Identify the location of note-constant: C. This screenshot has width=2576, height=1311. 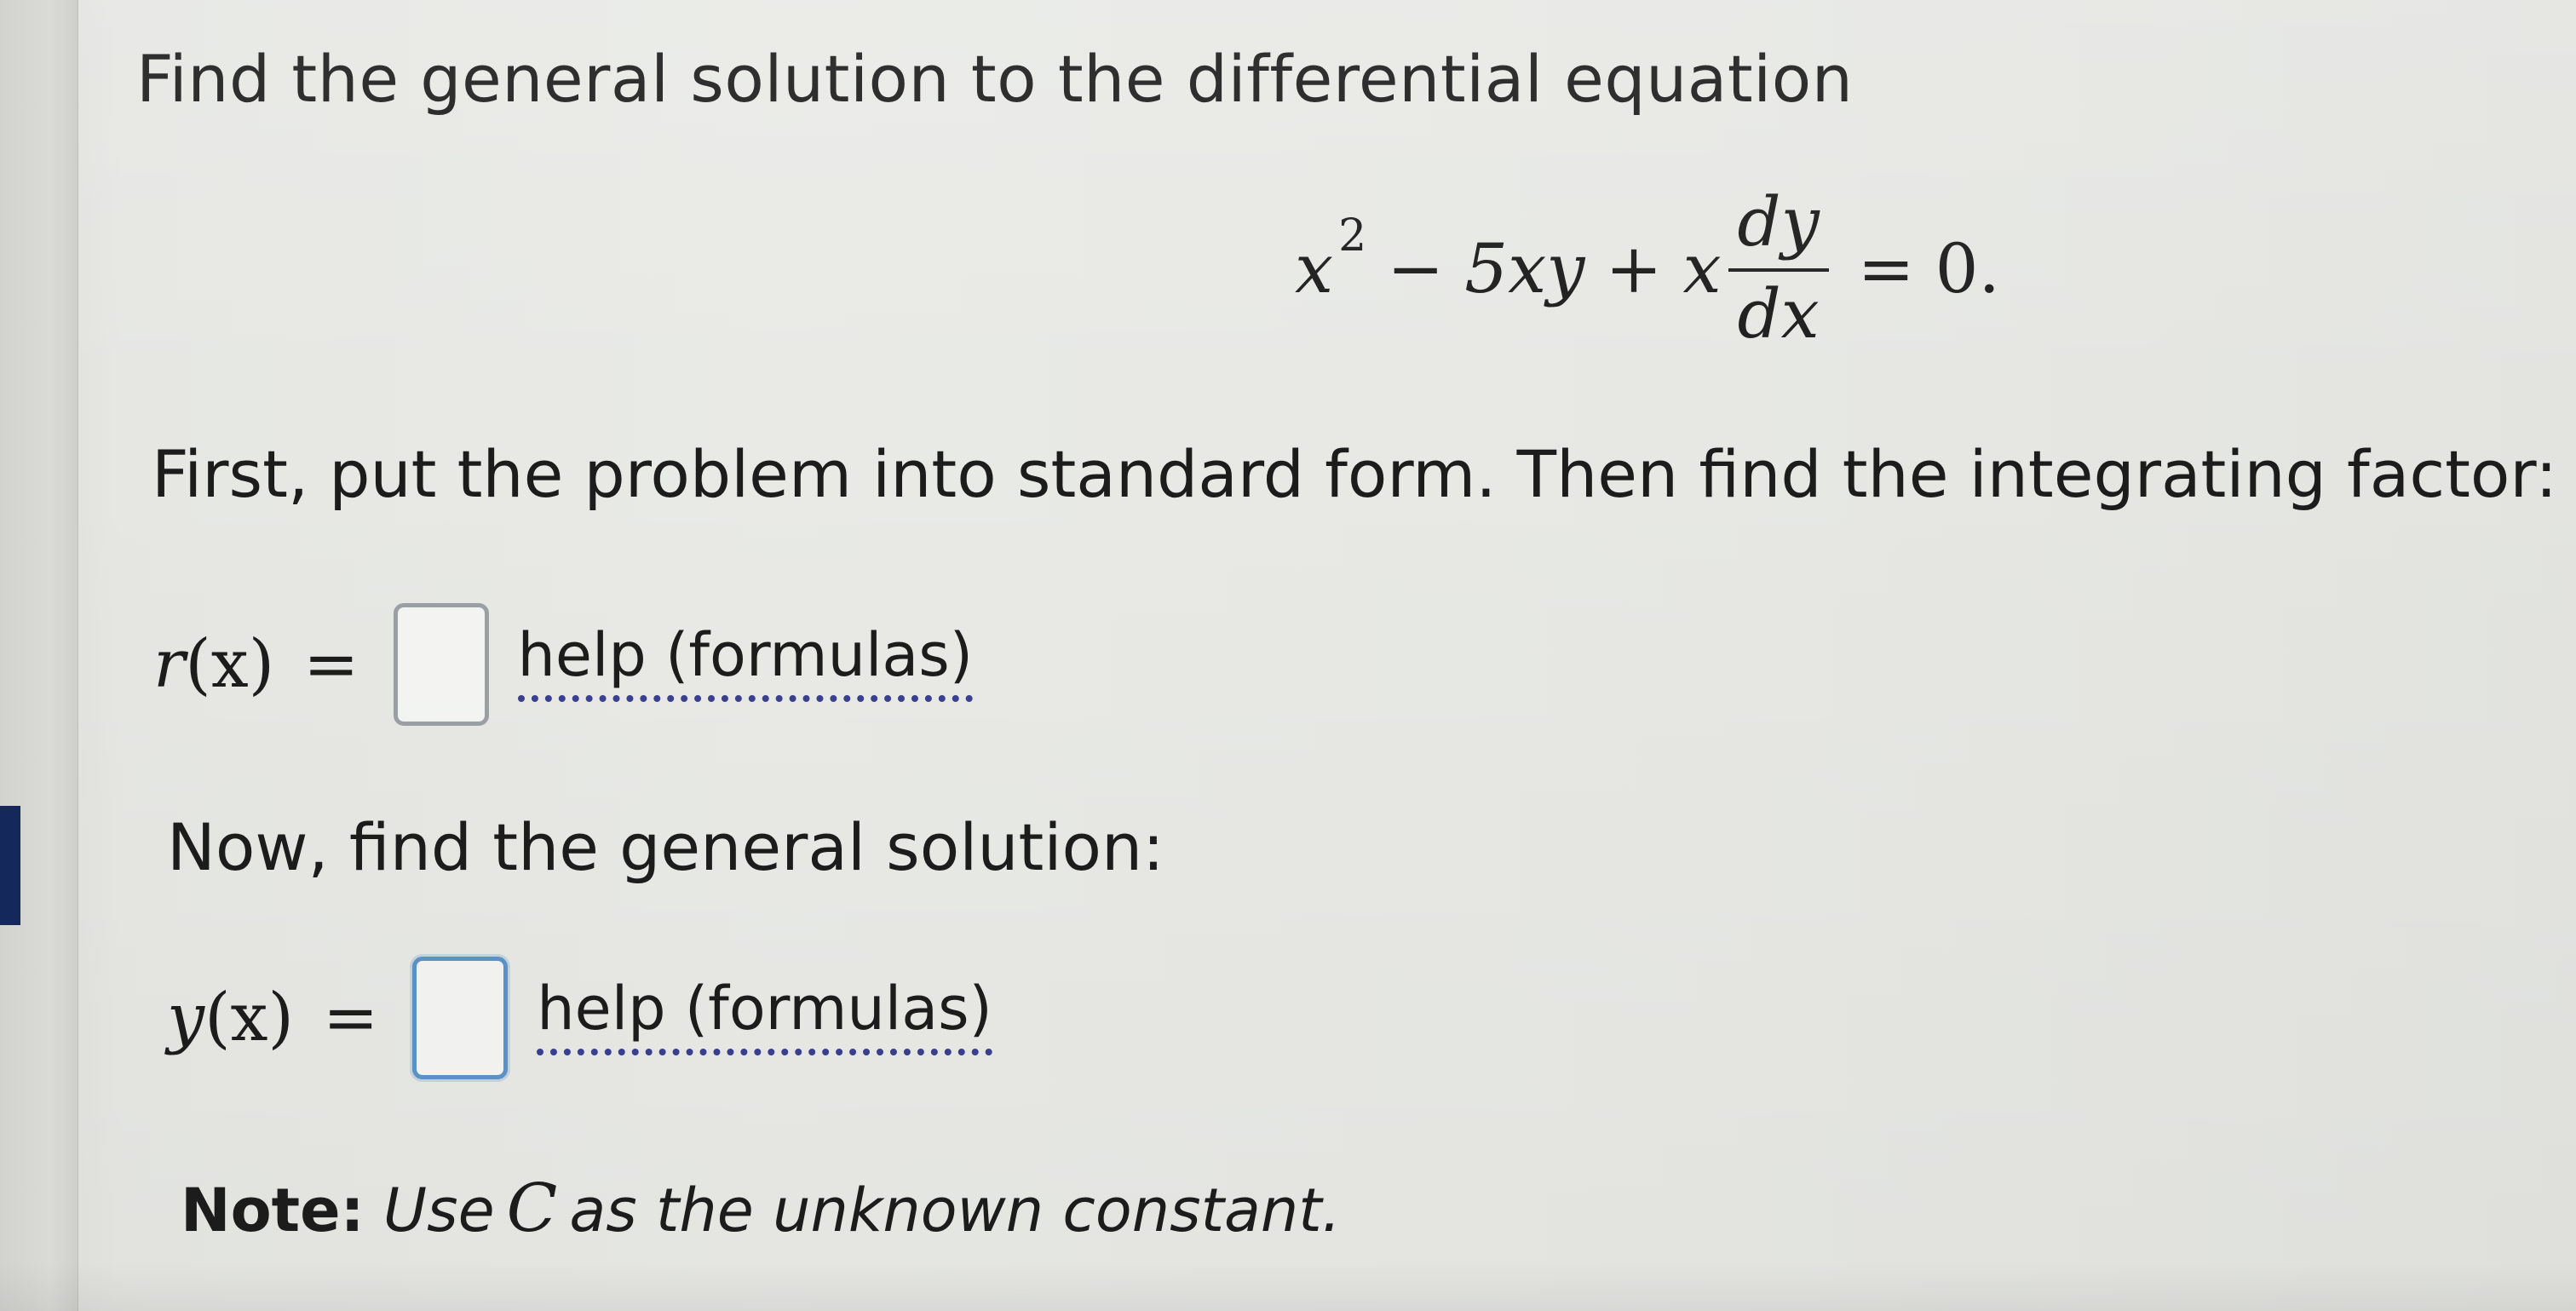
(532, 1209).